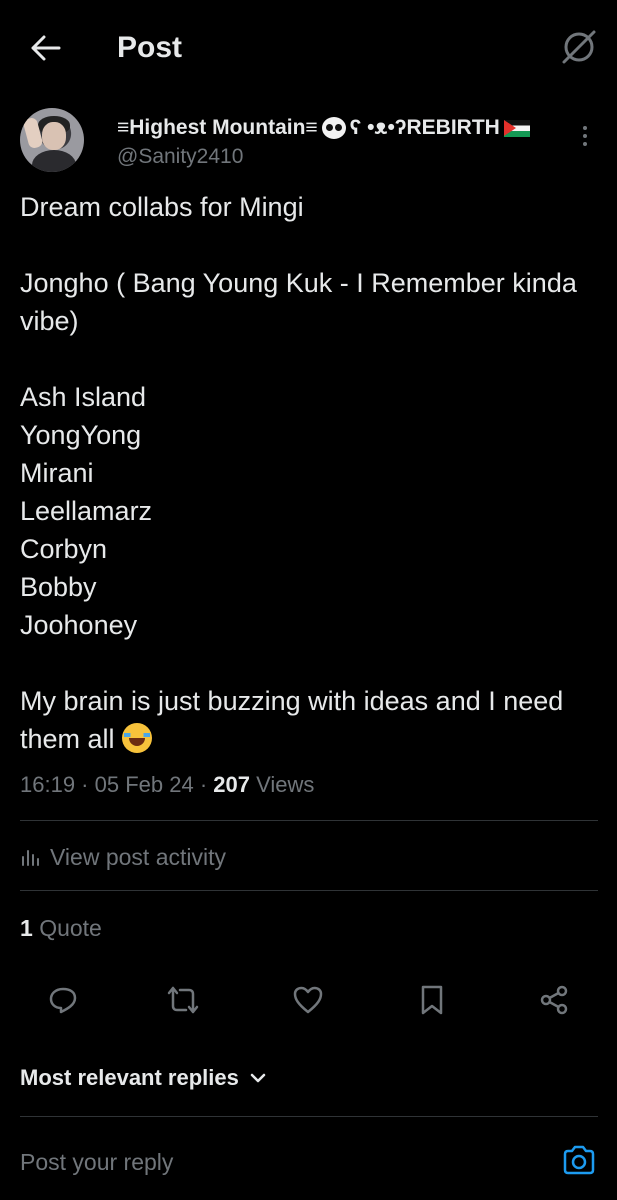 The image size is (617, 1200). What do you see at coordinates (150, 47) in the screenshot?
I see `page-title: Post` at bounding box center [150, 47].